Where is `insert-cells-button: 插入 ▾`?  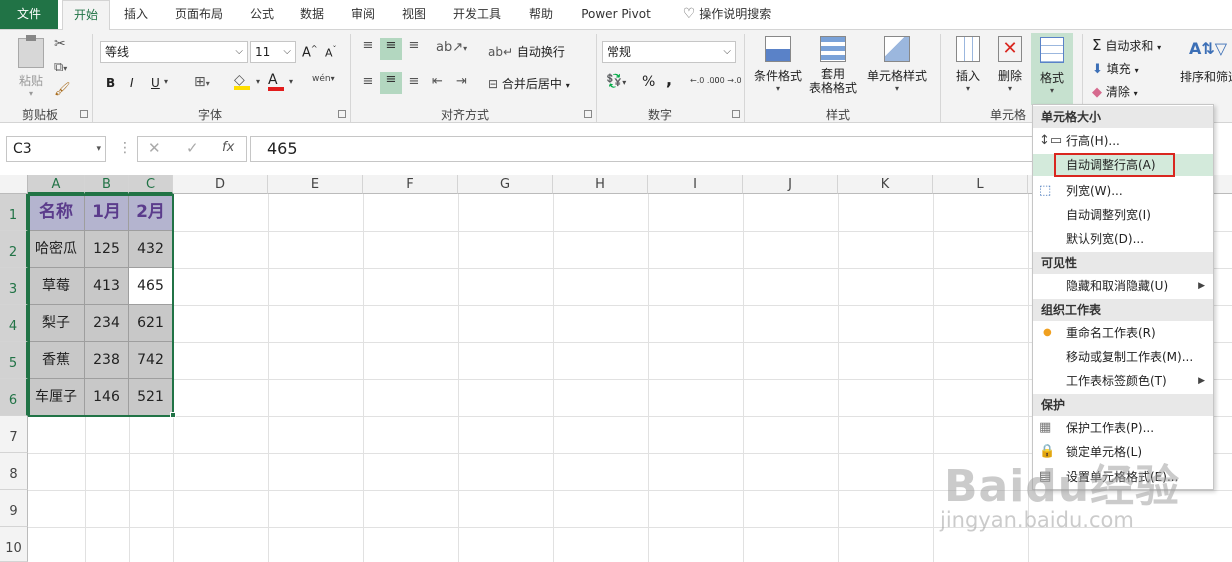
insert-cells-button: 插入 ▾ is located at coordinates (968, 64).